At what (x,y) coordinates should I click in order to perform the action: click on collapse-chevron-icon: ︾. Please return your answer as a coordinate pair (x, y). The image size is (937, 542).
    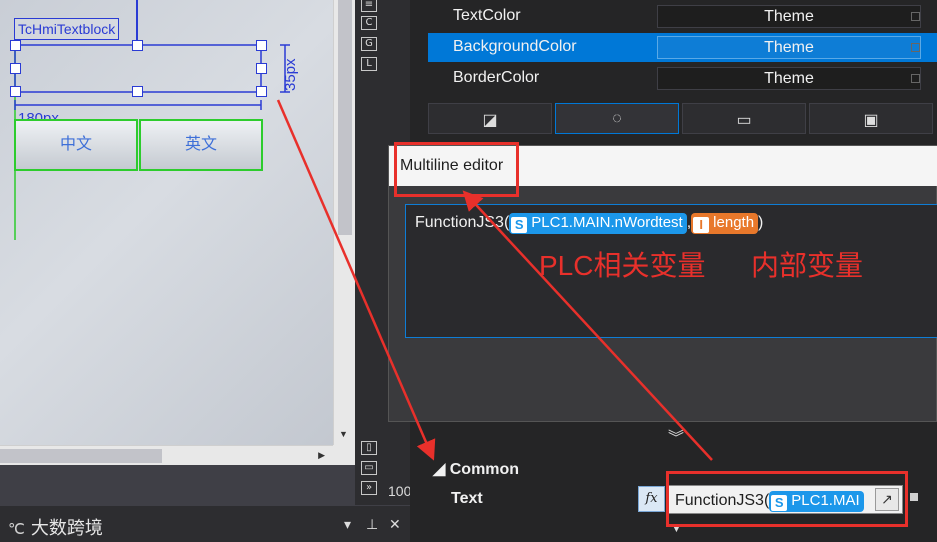
    Looking at the image, I should click on (676, 436).